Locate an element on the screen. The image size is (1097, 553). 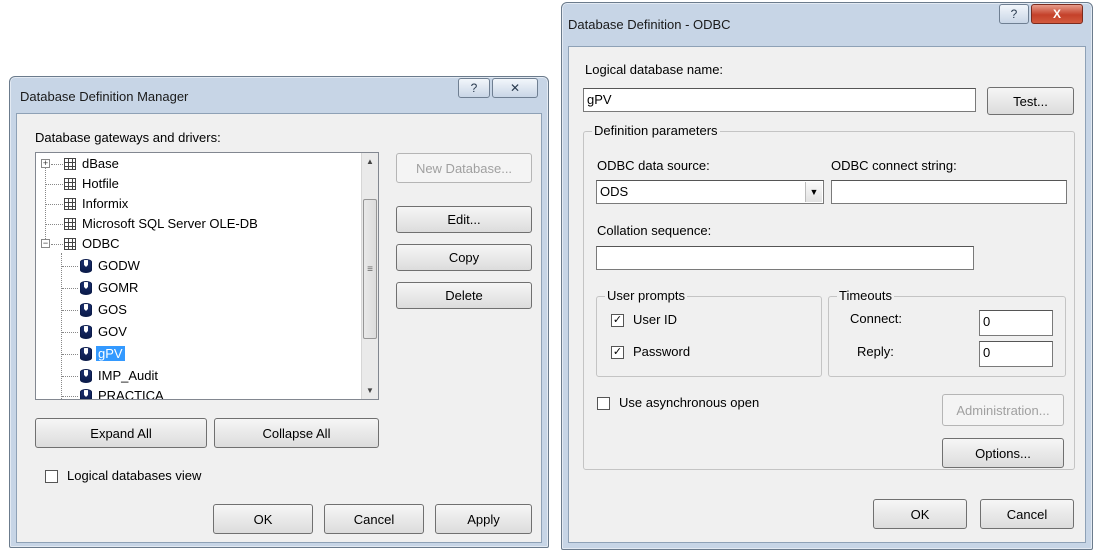
tree-node-label: Hotfile is located at coordinates (100, 183).